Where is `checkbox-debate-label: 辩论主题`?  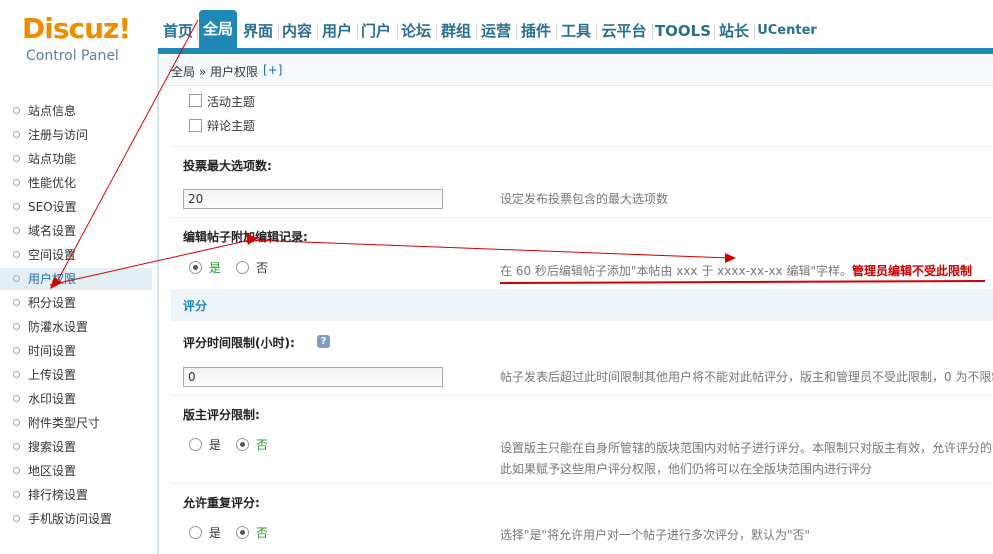 checkbox-debate-label: 辩论主题 is located at coordinates (231, 126).